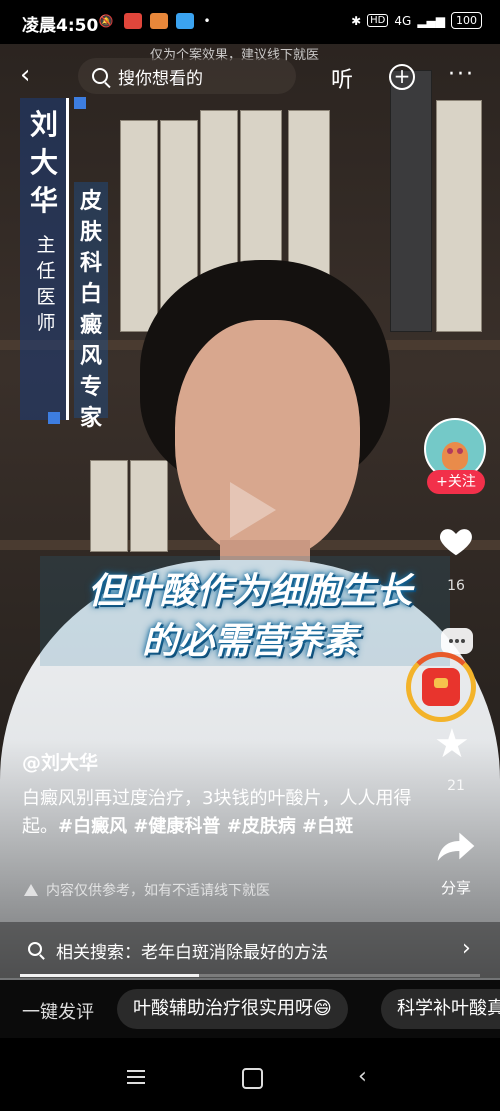  Describe the element at coordinates (110, 975) in the screenshot. I see `playback-progress-fill` at that location.